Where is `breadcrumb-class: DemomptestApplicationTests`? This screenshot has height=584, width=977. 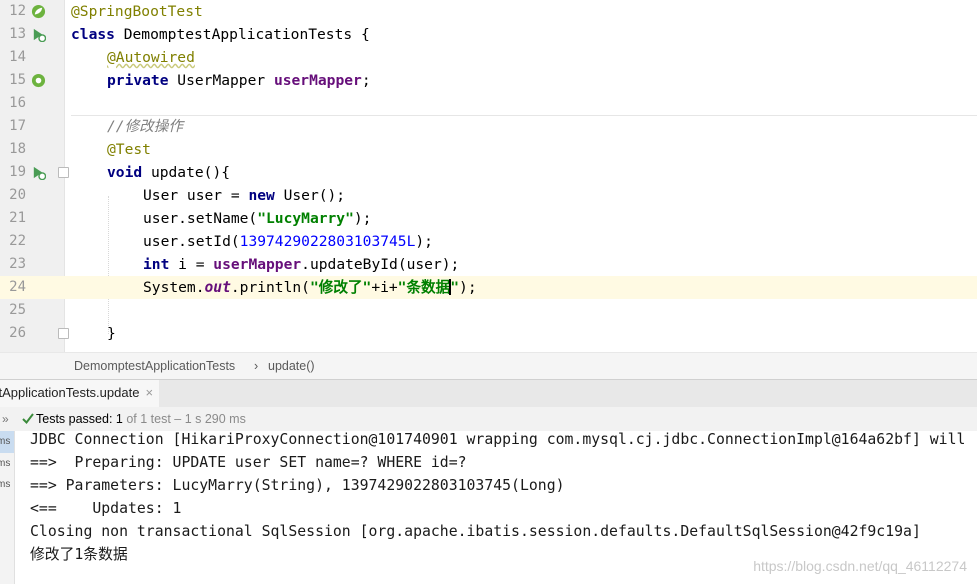
breadcrumb-class: DemomptestApplicationTests is located at coordinates (154, 366).